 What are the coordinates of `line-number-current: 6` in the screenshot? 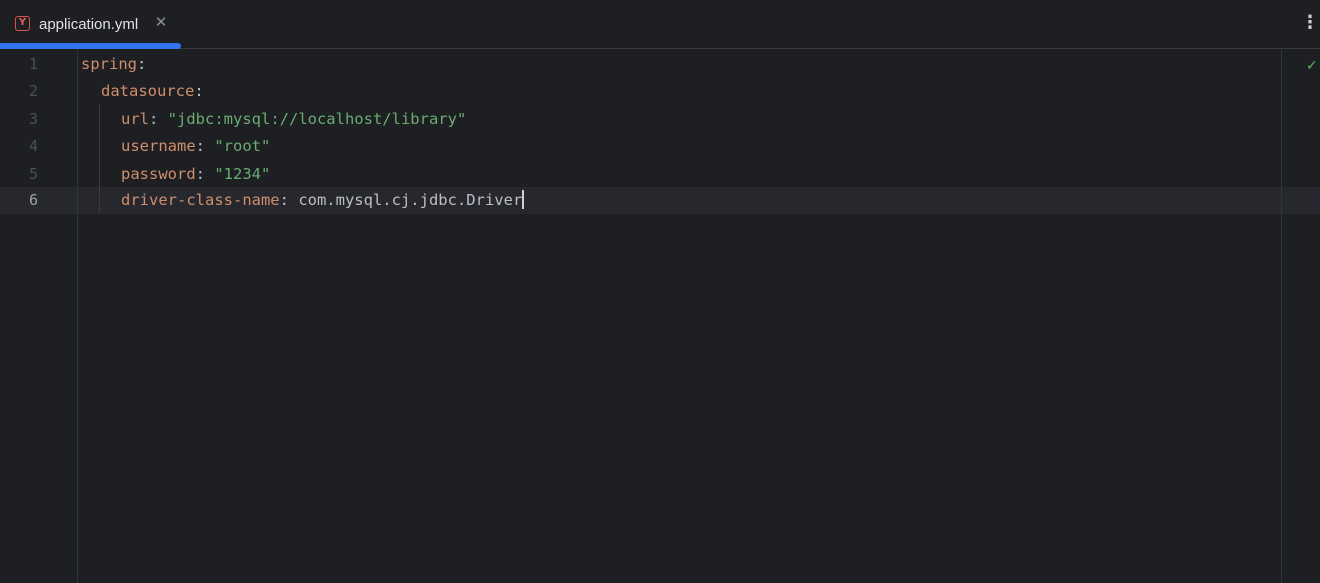 It's located at (33, 200).